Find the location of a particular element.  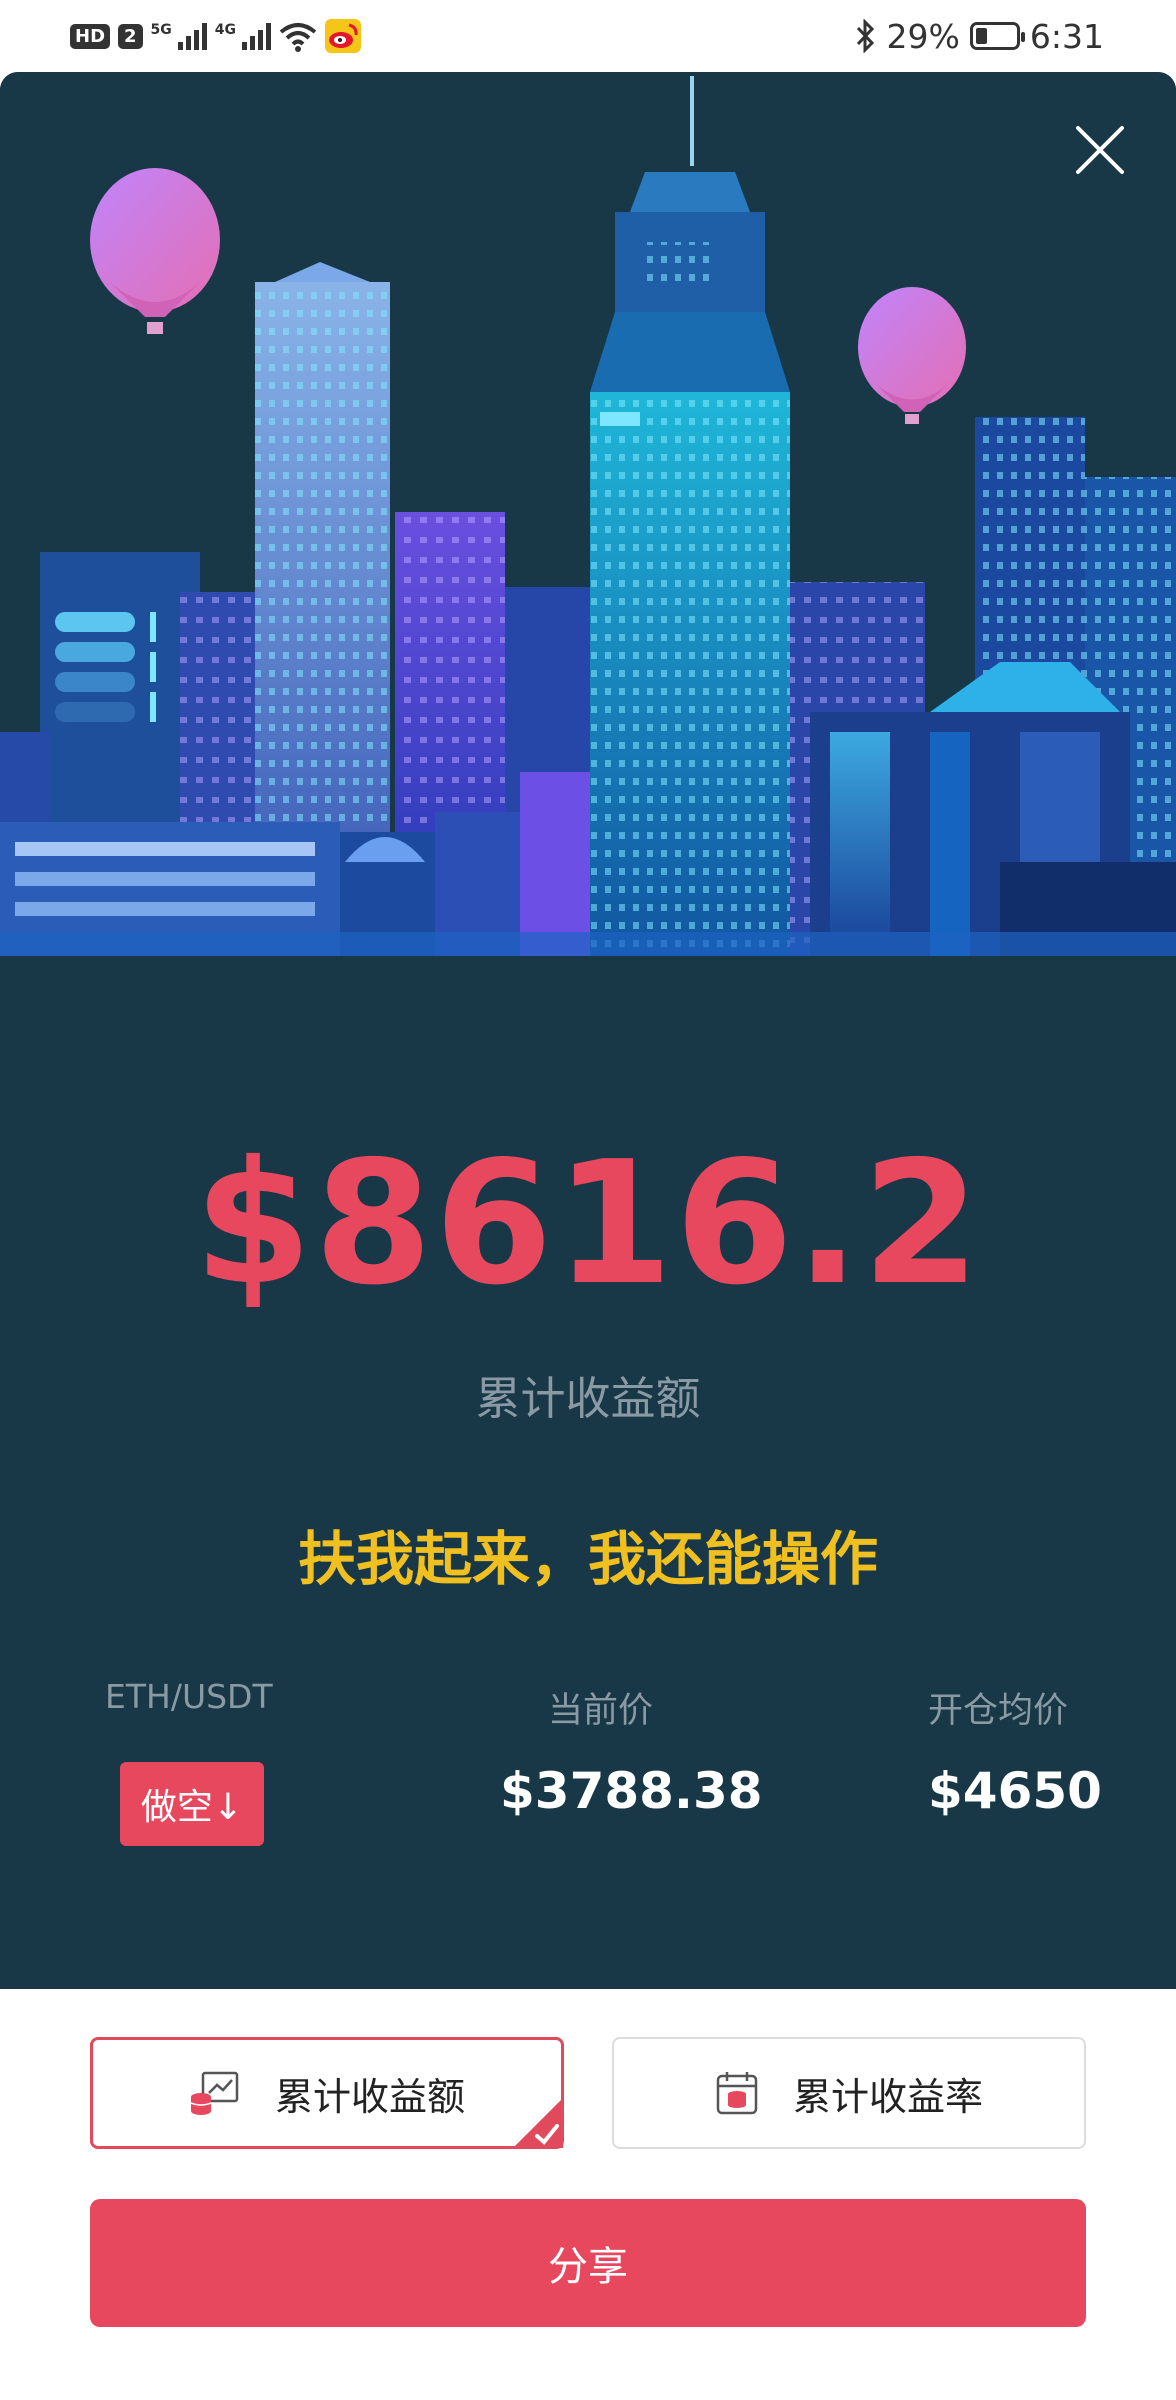

battery-icon is located at coordinates (997, 36).